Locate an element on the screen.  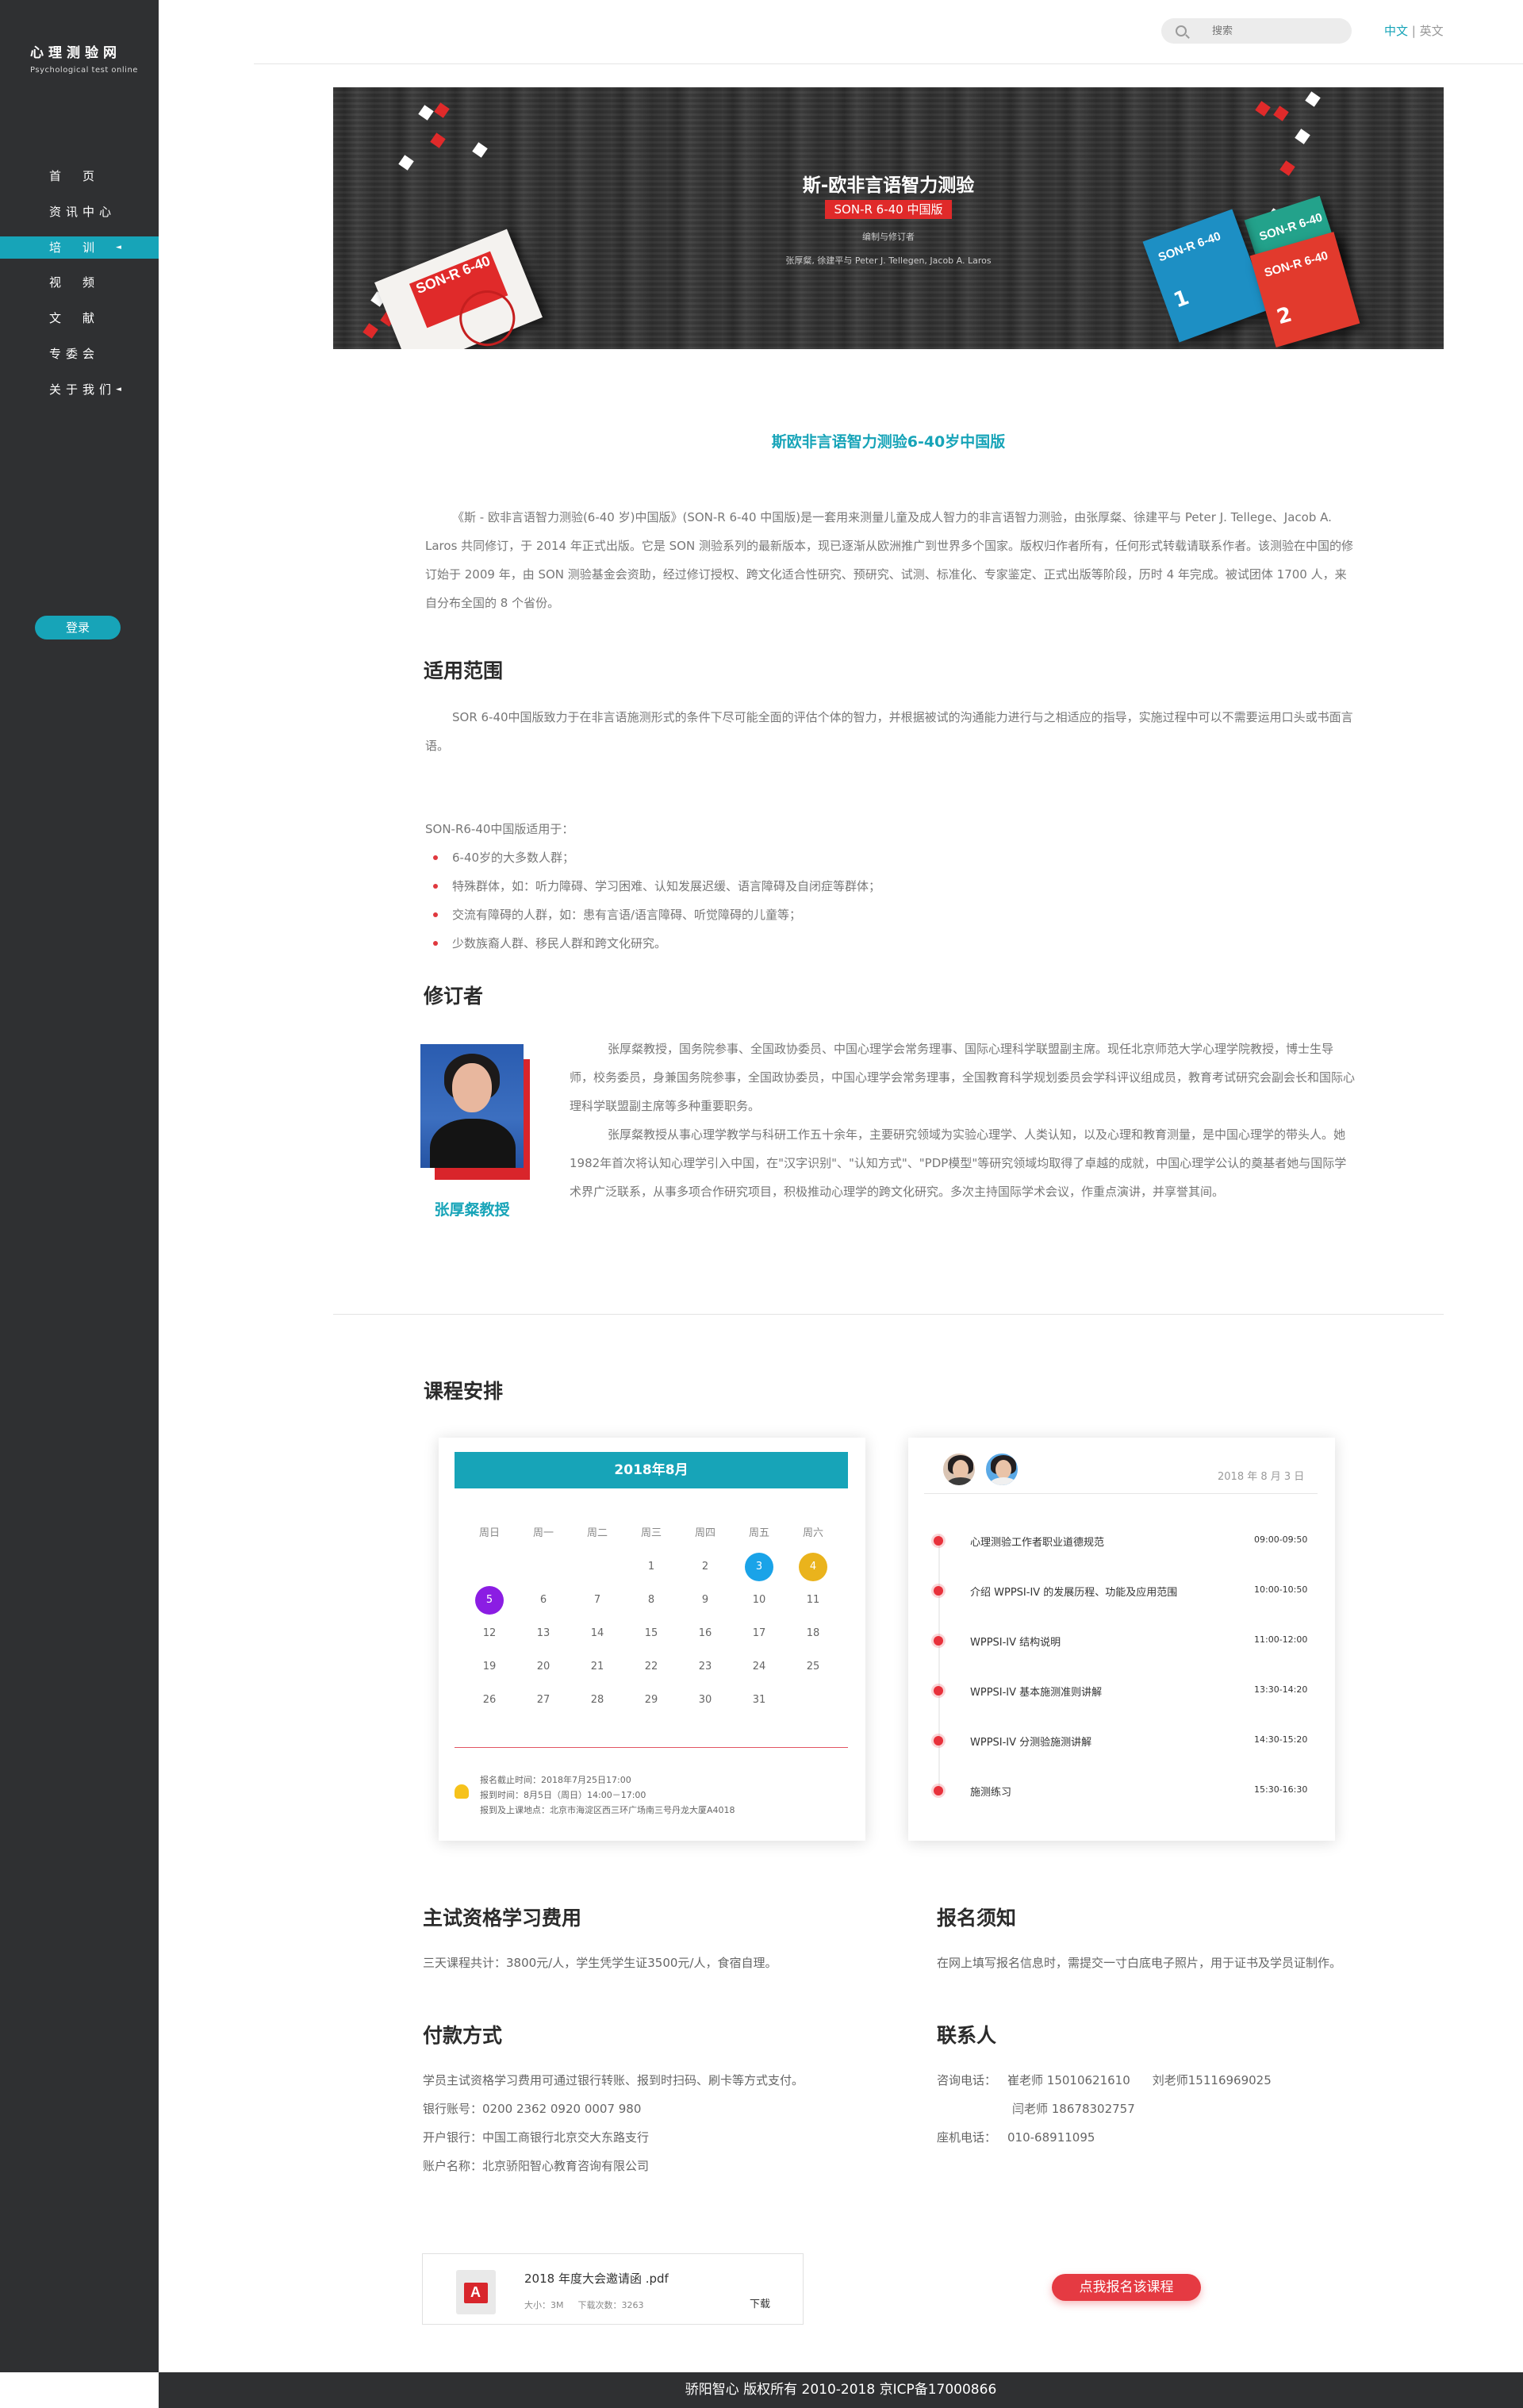
phone-contact: 闫老师 18678302757 is located at coordinates (1073, 2109).